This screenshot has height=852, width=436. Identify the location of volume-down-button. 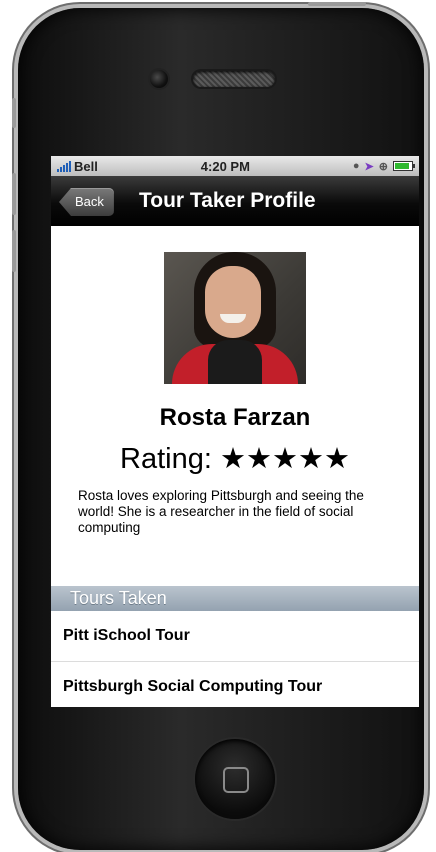
(14, 251).